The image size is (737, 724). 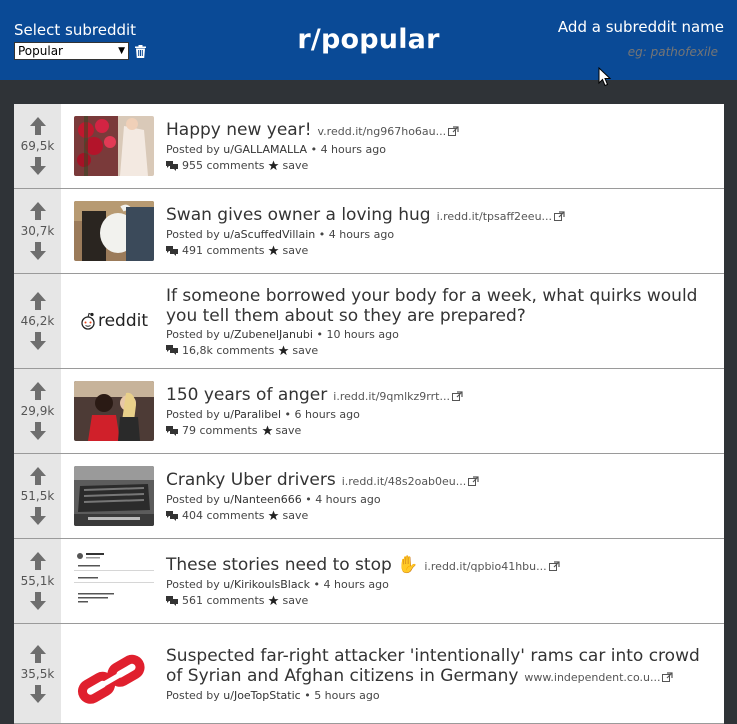 I want to click on post-author: u/Nanteen666, so click(x=262, y=499).